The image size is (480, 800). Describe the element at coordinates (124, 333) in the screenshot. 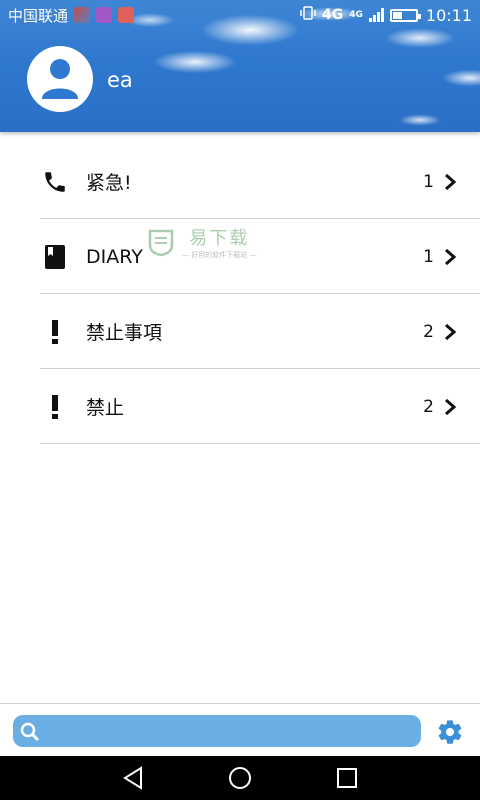

I see `list-item-label: 禁止事項` at that location.